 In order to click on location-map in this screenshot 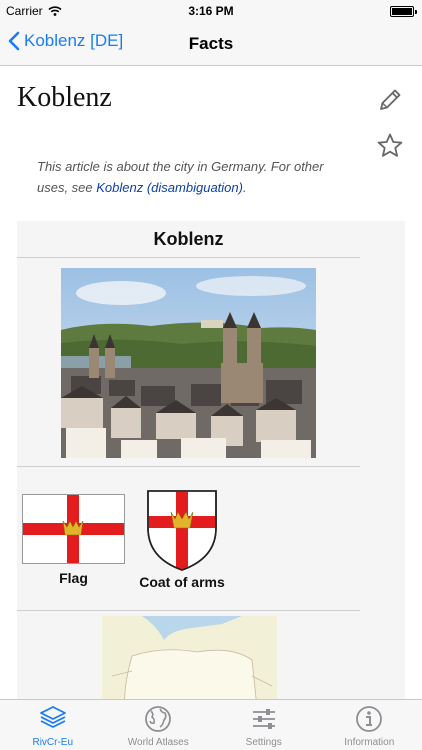, I will do `click(189, 657)`.